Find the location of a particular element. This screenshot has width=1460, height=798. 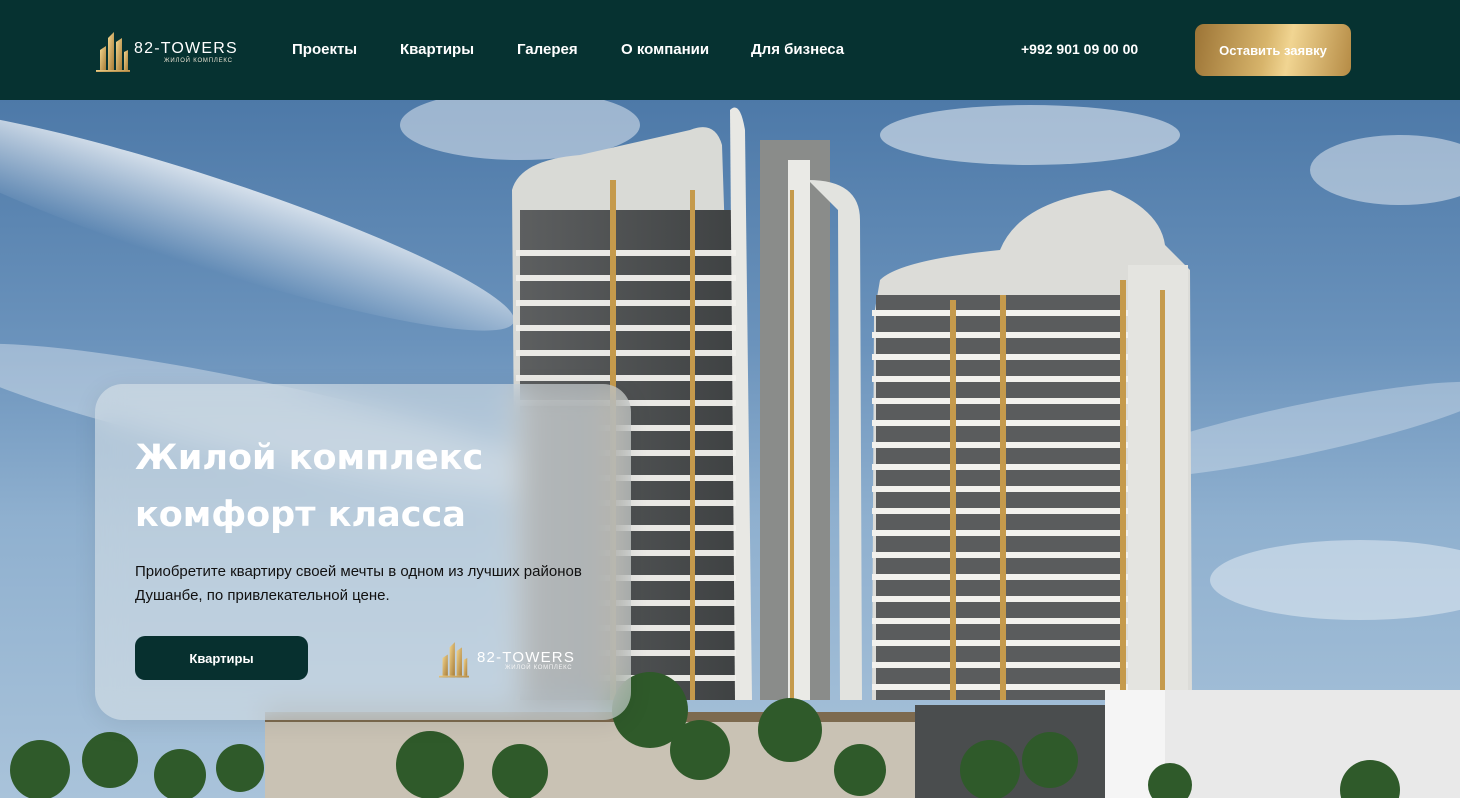

nav-item-business: Для бизнеса is located at coordinates (797, 49).